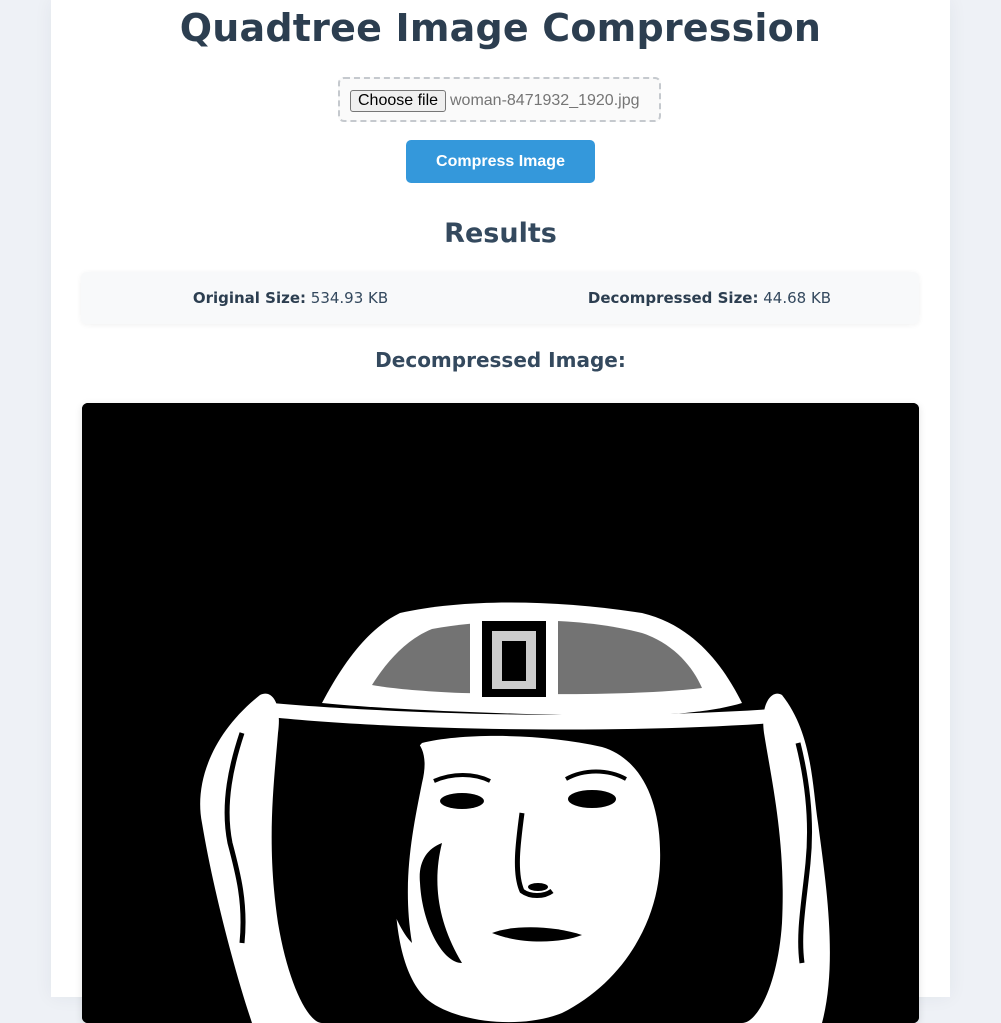  I want to click on selected-file-name: woman-8471932_1920.jpg, so click(545, 100).